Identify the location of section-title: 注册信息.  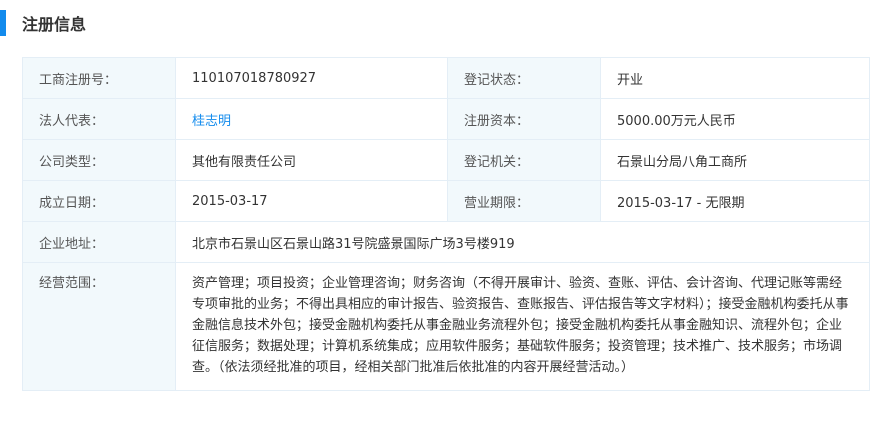
(54, 24).